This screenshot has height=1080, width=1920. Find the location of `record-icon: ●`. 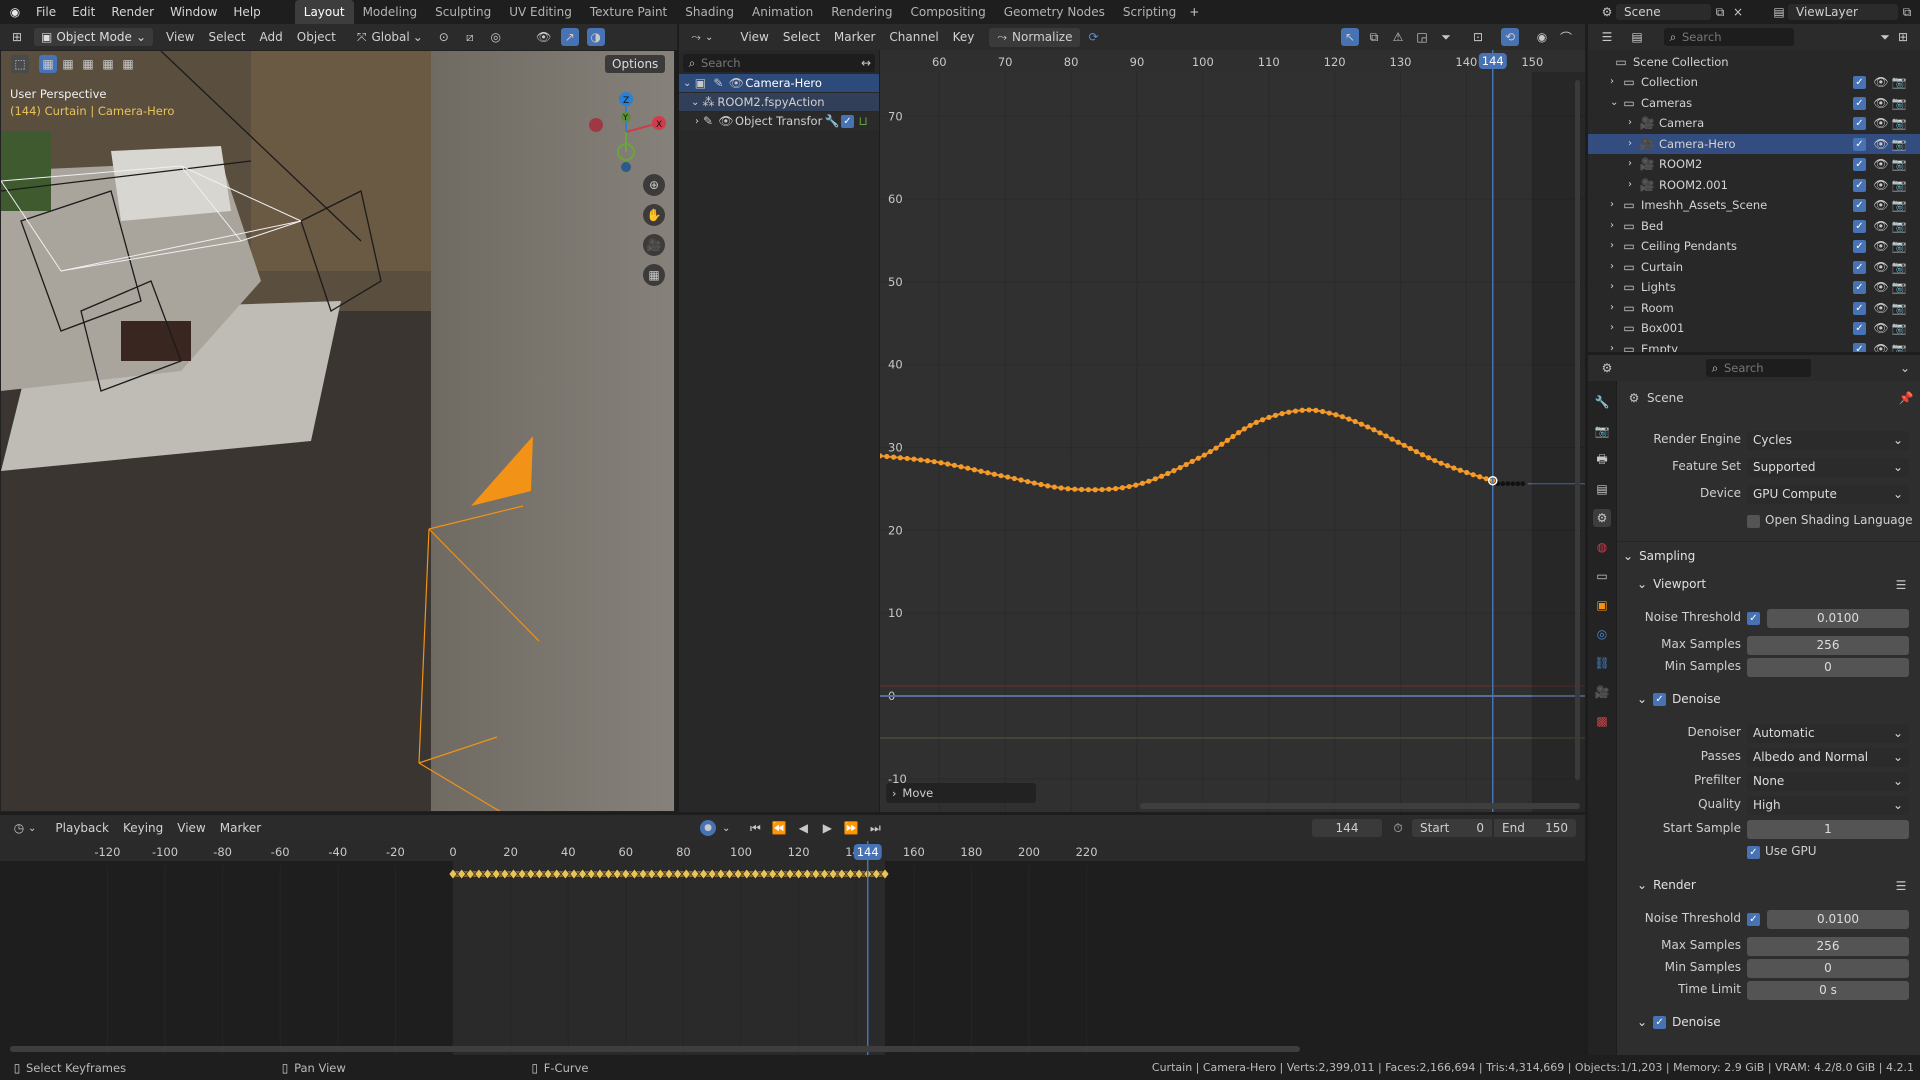

record-icon: ● is located at coordinates (708, 828).